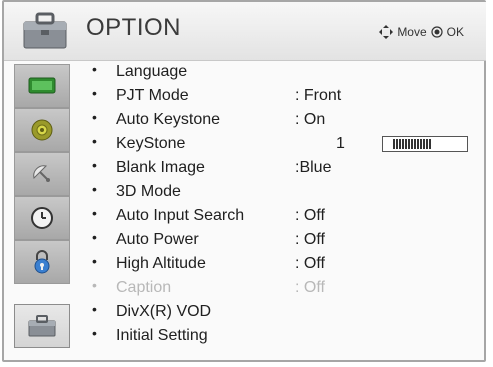 This screenshot has width=493, height=367. What do you see at coordinates (283, 264) in the screenshot?
I see `menu-item-high-altitude: • High Altitude : Off` at bounding box center [283, 264].